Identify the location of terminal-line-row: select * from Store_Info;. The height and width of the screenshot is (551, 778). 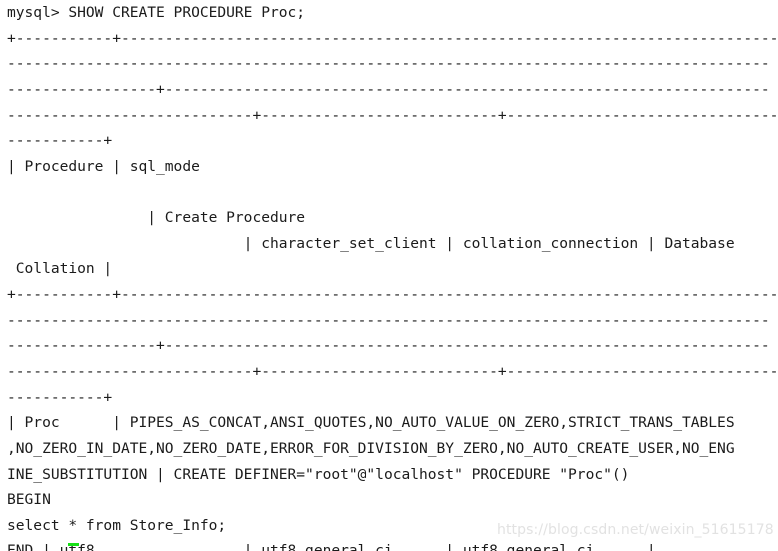
(117, 525).